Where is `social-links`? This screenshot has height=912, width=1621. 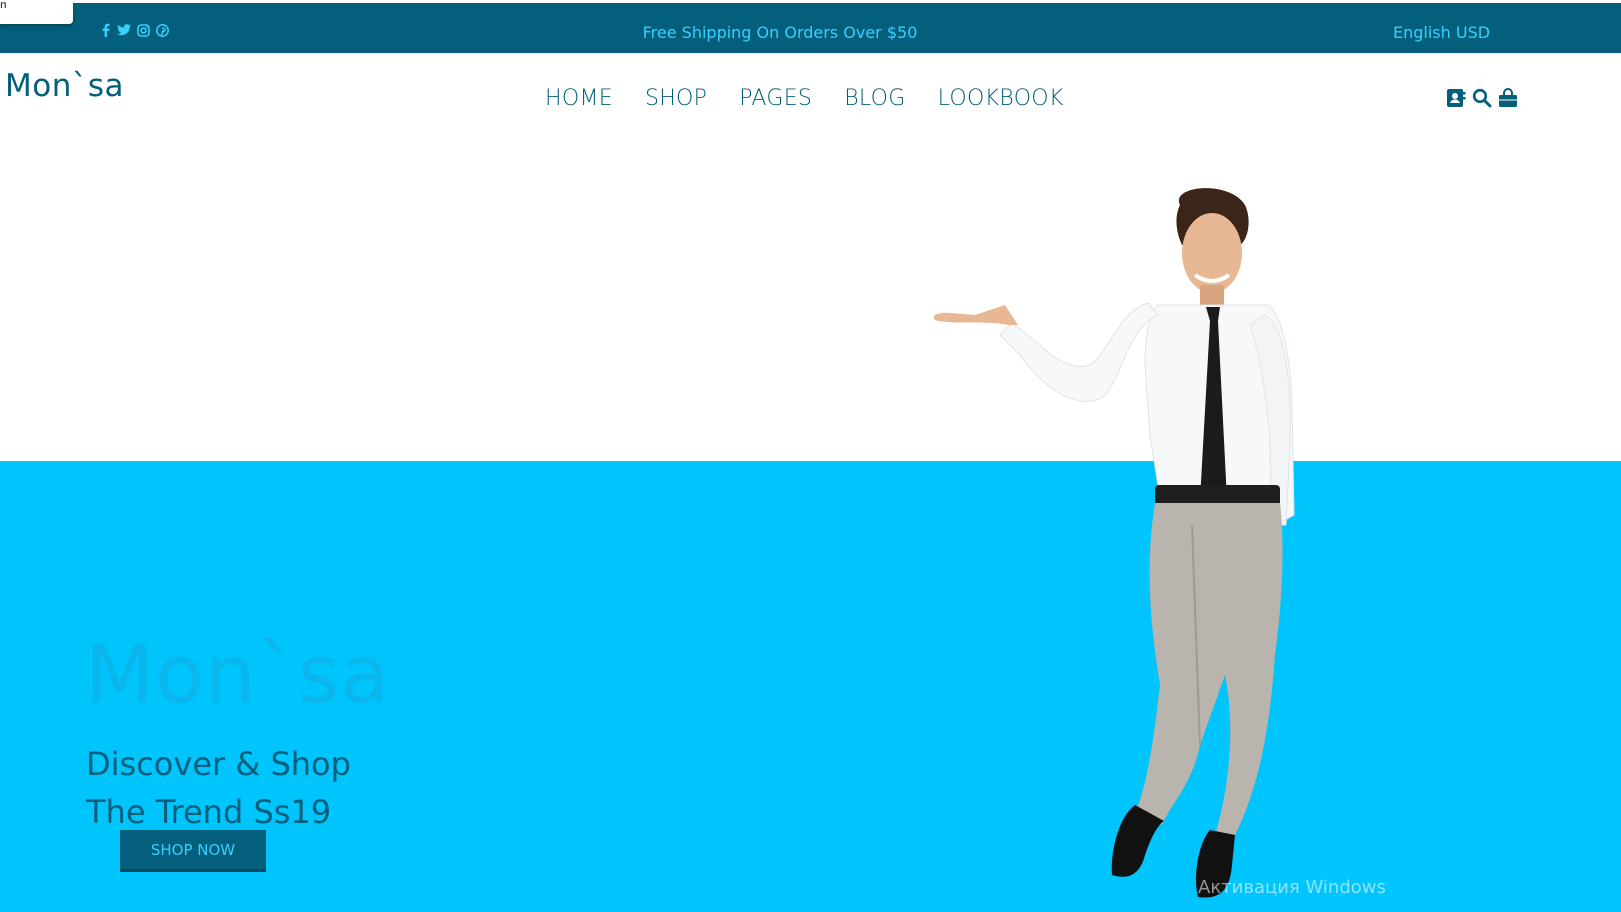 social-links is located at coordinates (133, 30).